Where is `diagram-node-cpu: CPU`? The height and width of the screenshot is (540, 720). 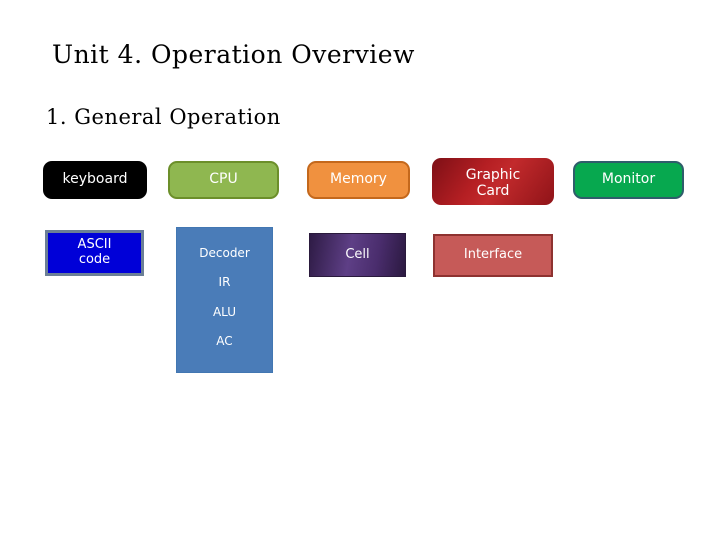
diagram-node-cpu: CPU is located at coordinates (223, 180).